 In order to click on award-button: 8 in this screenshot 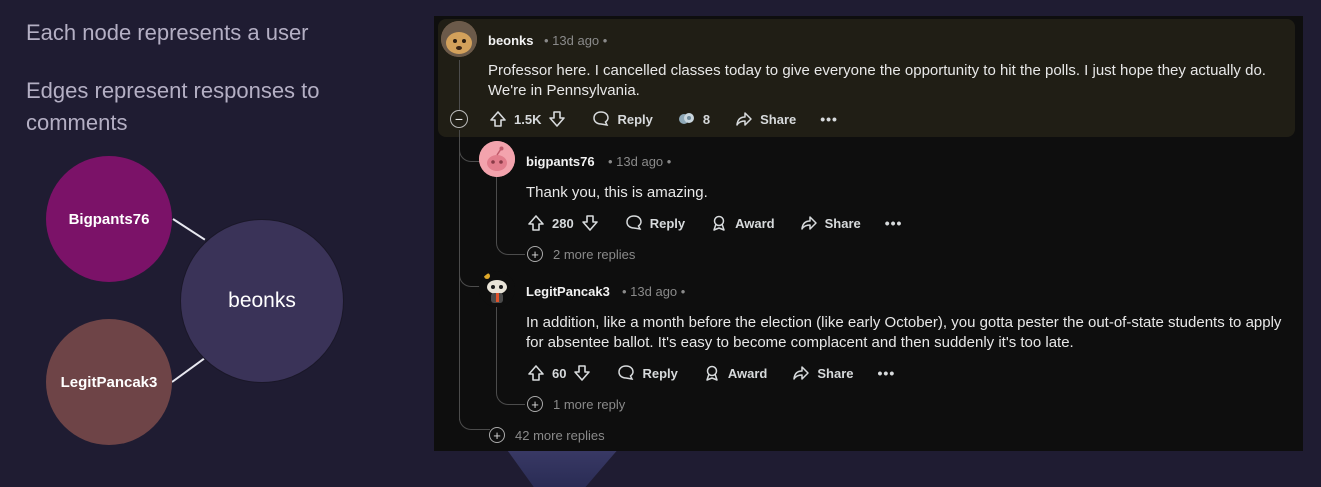, I will do `click(693, 119)`.